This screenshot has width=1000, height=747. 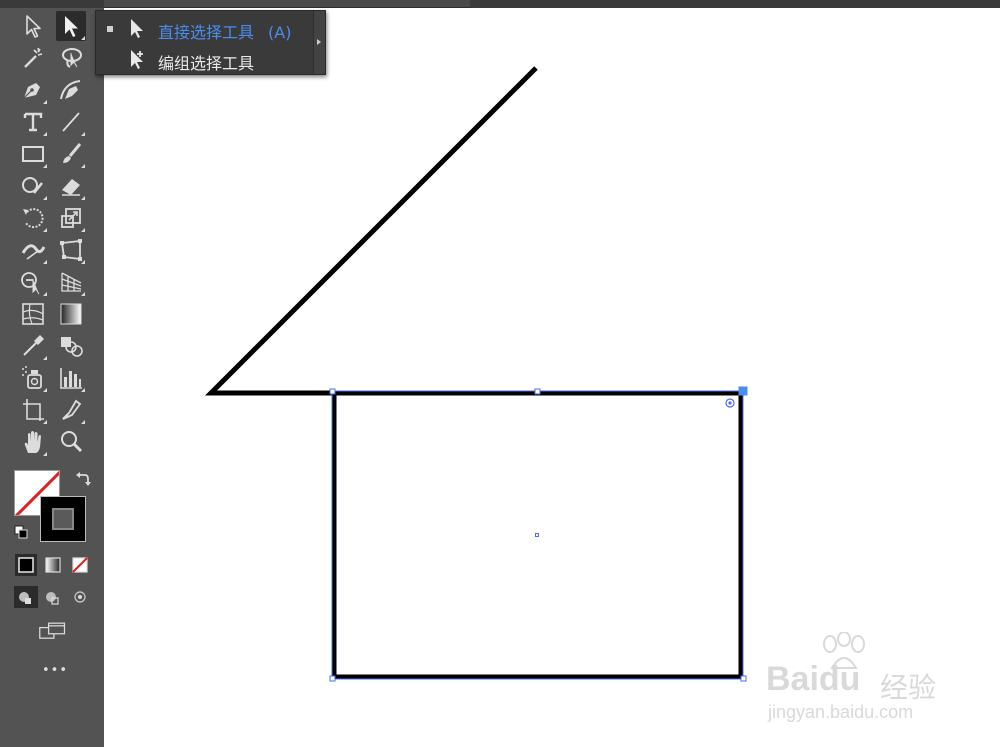 I want to click on baidu-watermark: Baidu 经验 jingyan.baidu.com, so click(x=860, y=680).